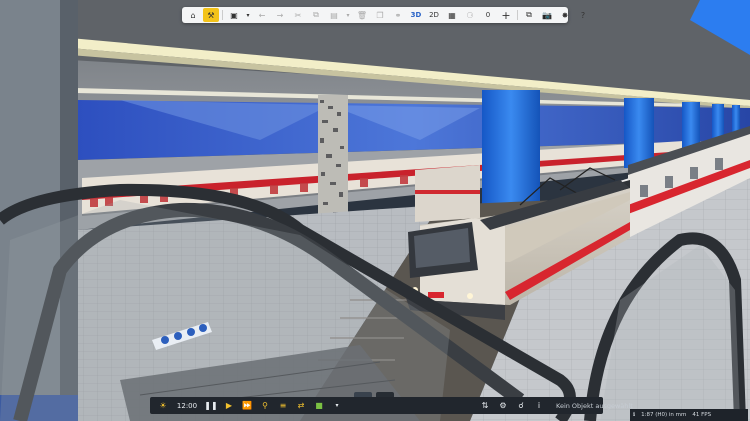 This screenshot has width=750, height=421. I want to click on undo-icon: ←, so click(262, 15).